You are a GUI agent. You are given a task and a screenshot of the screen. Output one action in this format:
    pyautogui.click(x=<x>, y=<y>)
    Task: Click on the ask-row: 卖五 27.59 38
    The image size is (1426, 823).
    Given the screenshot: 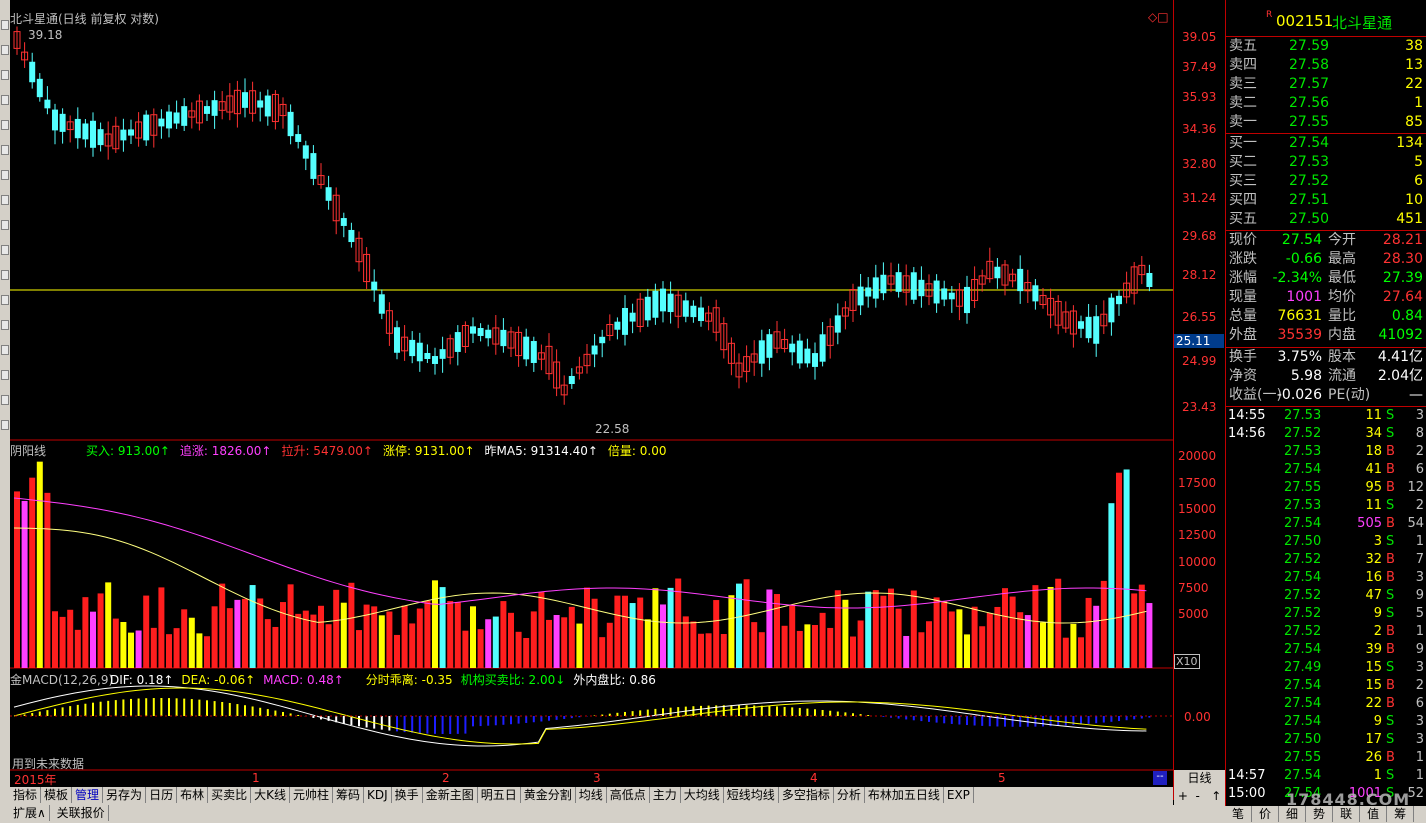 What is the action you would take?
    pyautogui.click(x=1327, y=46)
    